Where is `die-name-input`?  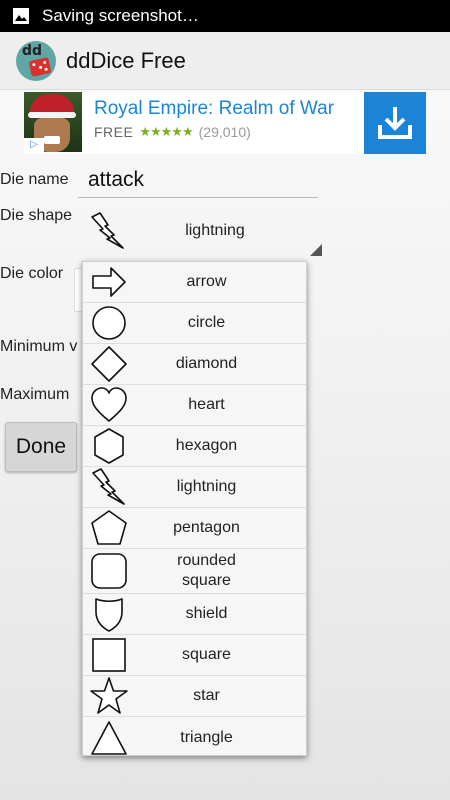
die-name-input is located at coordinates (198, 180).